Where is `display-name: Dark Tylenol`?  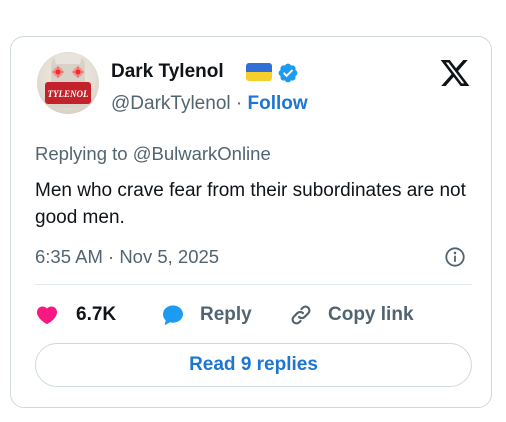
display-name: Dark Tylenol is located at coordinates (167, 72).